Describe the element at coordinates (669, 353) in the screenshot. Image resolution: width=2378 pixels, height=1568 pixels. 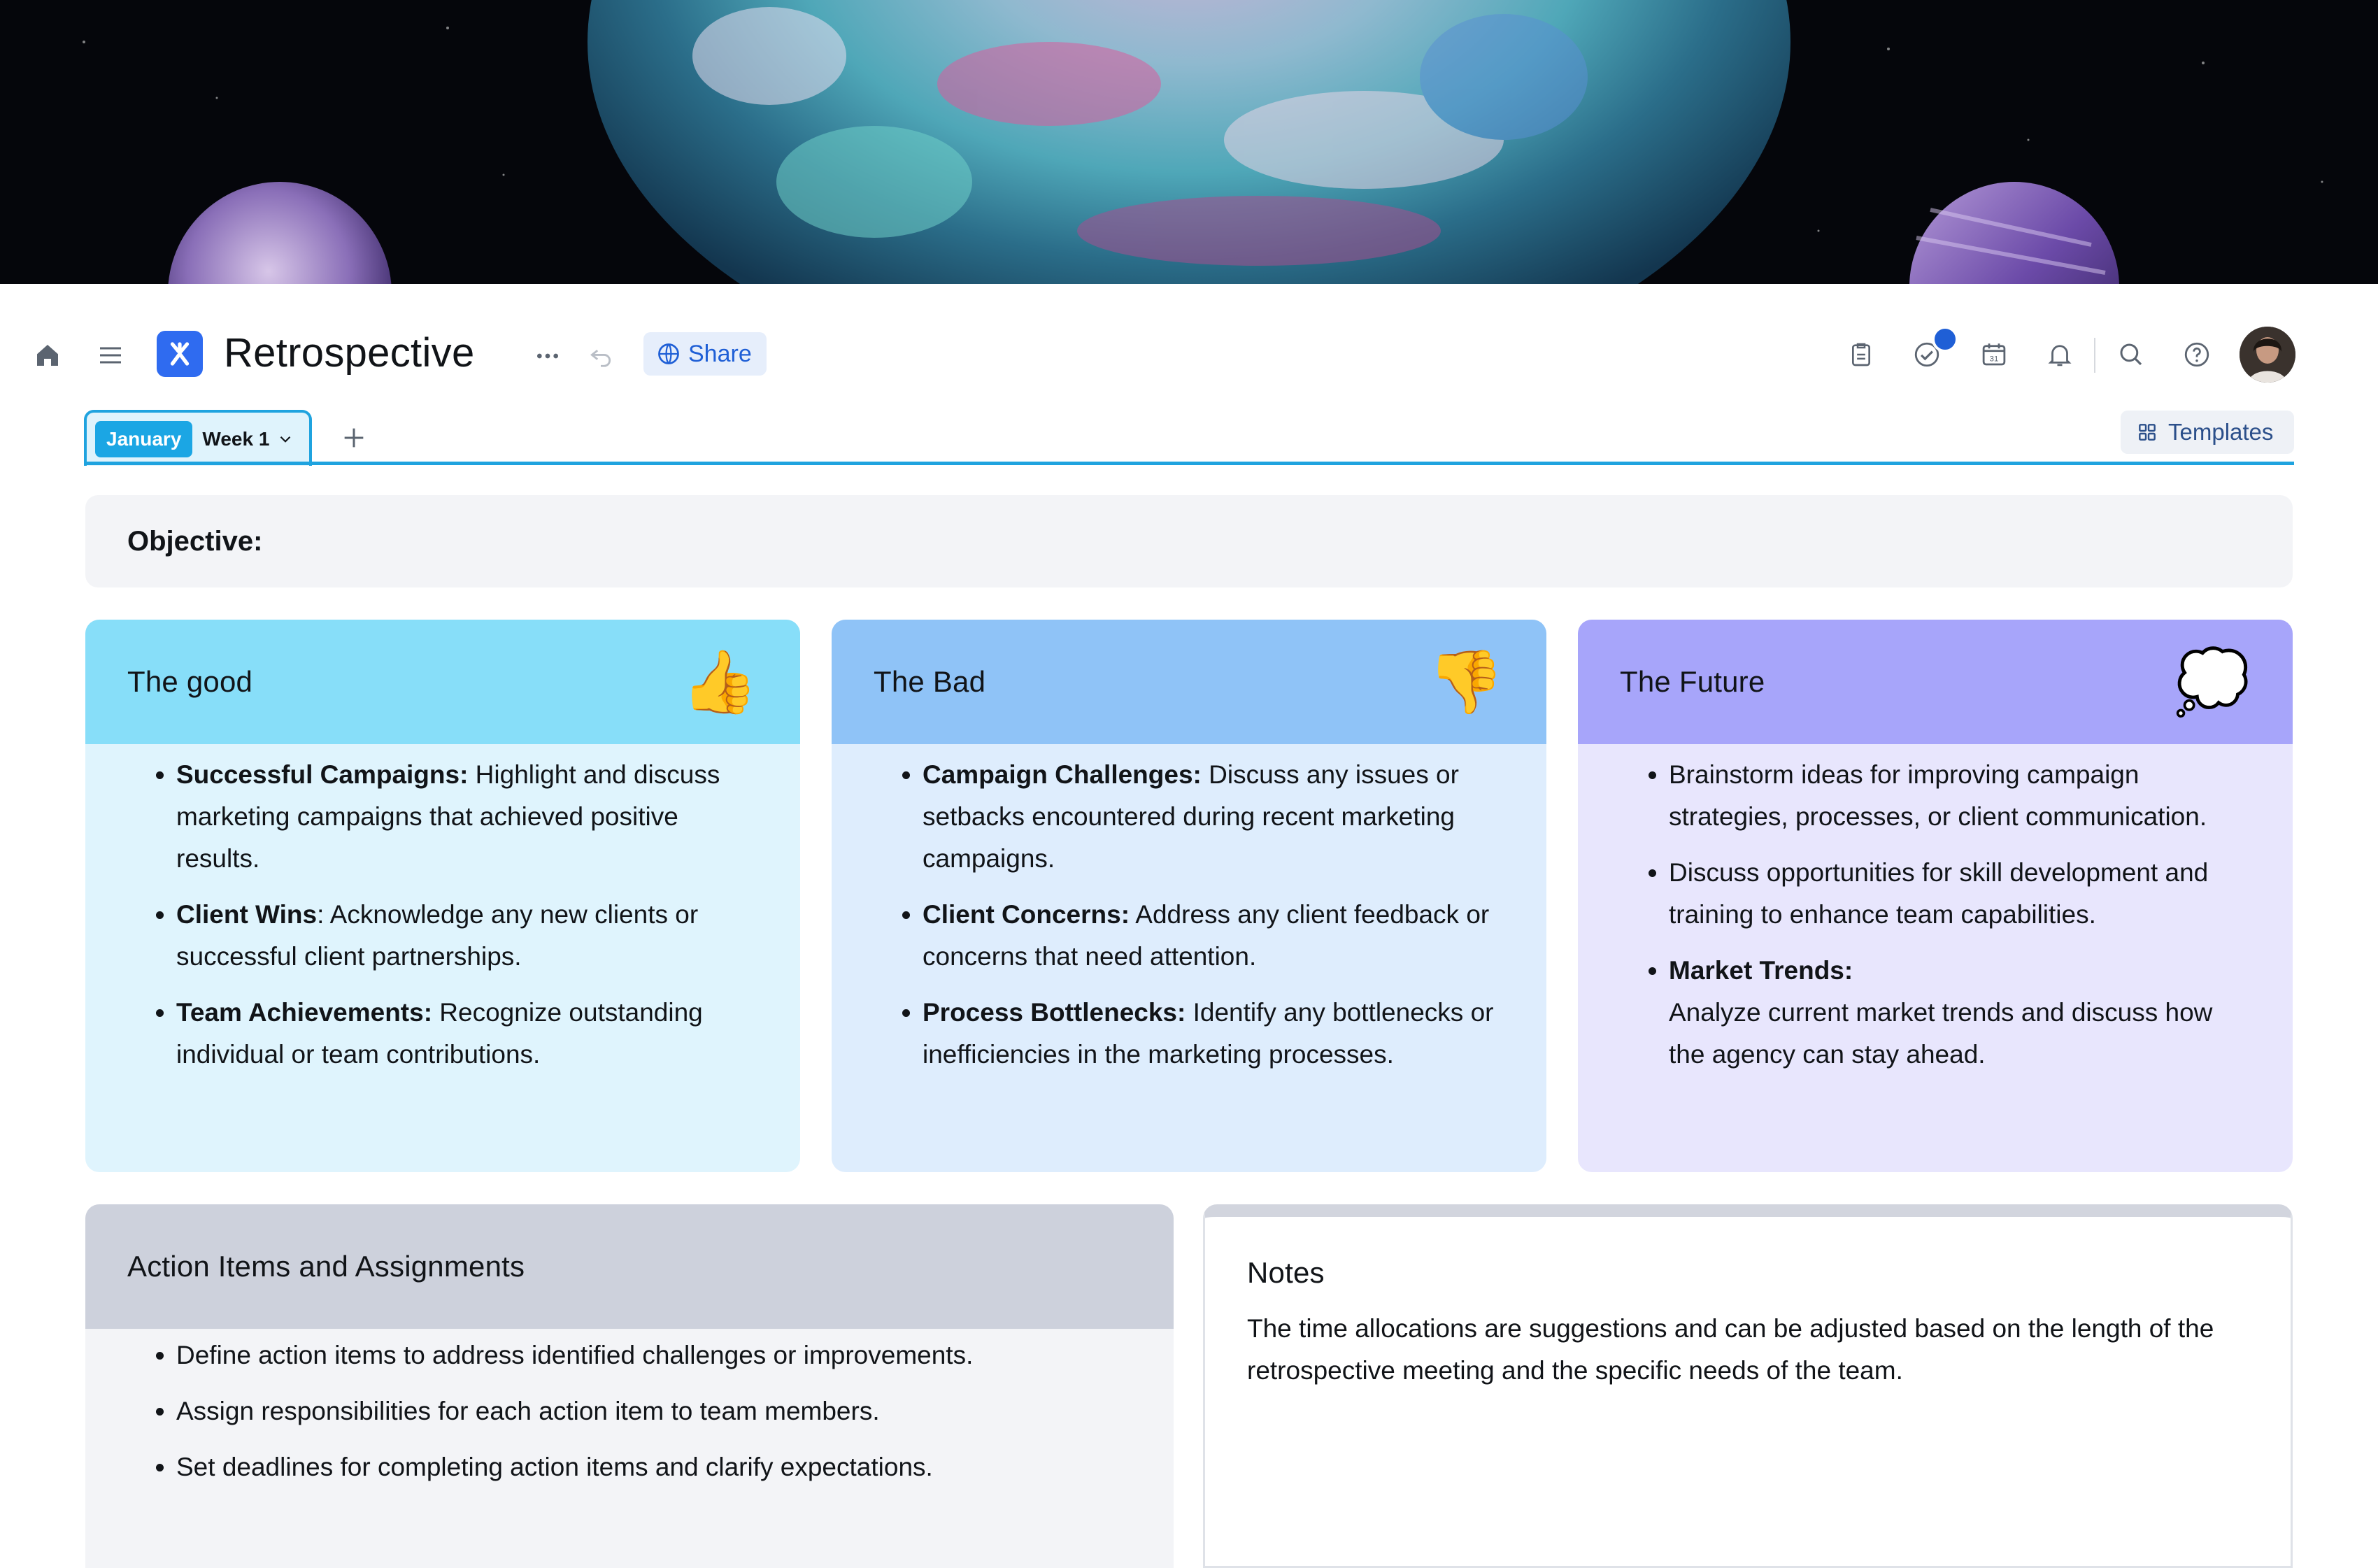
I see `globe-icon` at that location.